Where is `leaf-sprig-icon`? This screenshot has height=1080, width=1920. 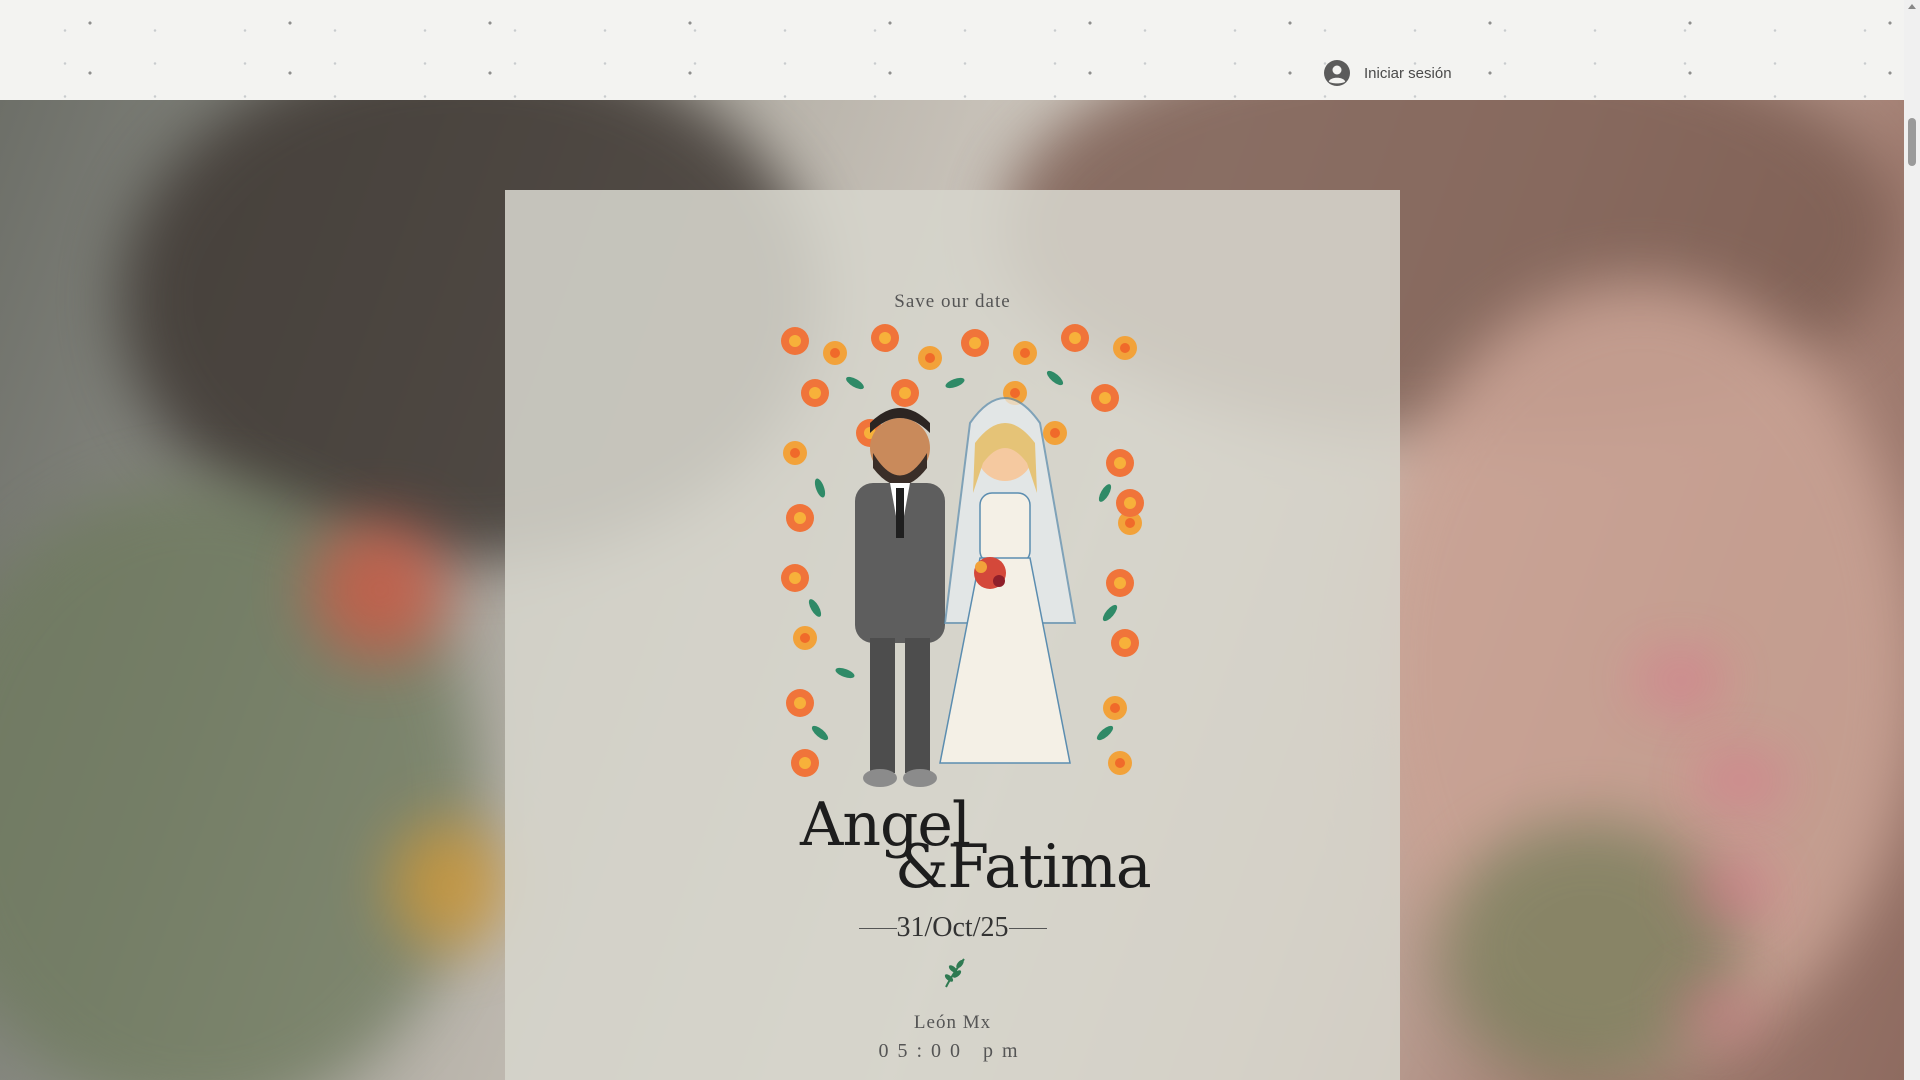
leaf-sprig-icon is located at coordinates (954, 973).